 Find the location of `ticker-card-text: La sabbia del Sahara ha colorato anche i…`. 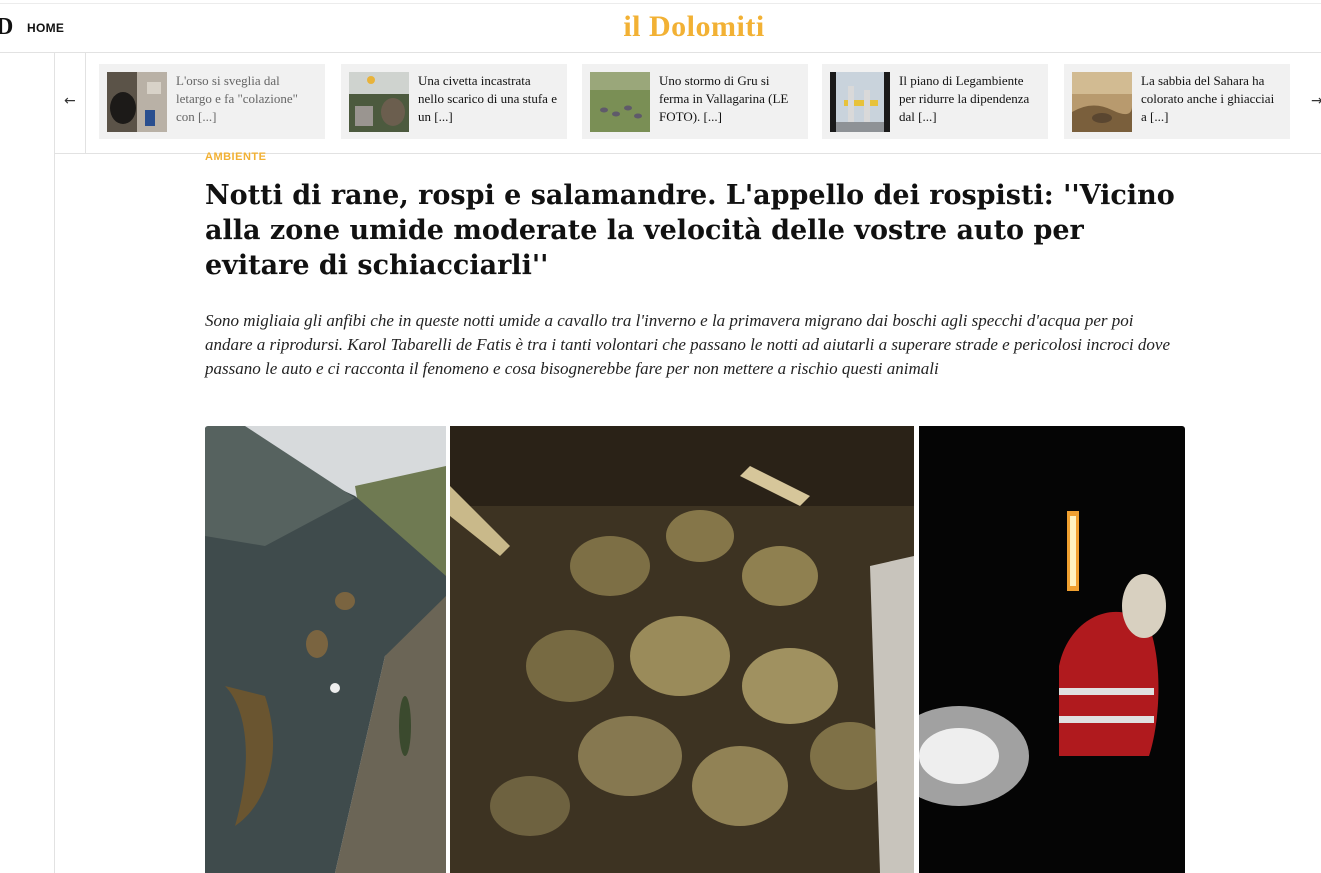

ticker-card-text: La sabbia del Sahara ha colorato anche i… is located at coordinates (1211, 99).